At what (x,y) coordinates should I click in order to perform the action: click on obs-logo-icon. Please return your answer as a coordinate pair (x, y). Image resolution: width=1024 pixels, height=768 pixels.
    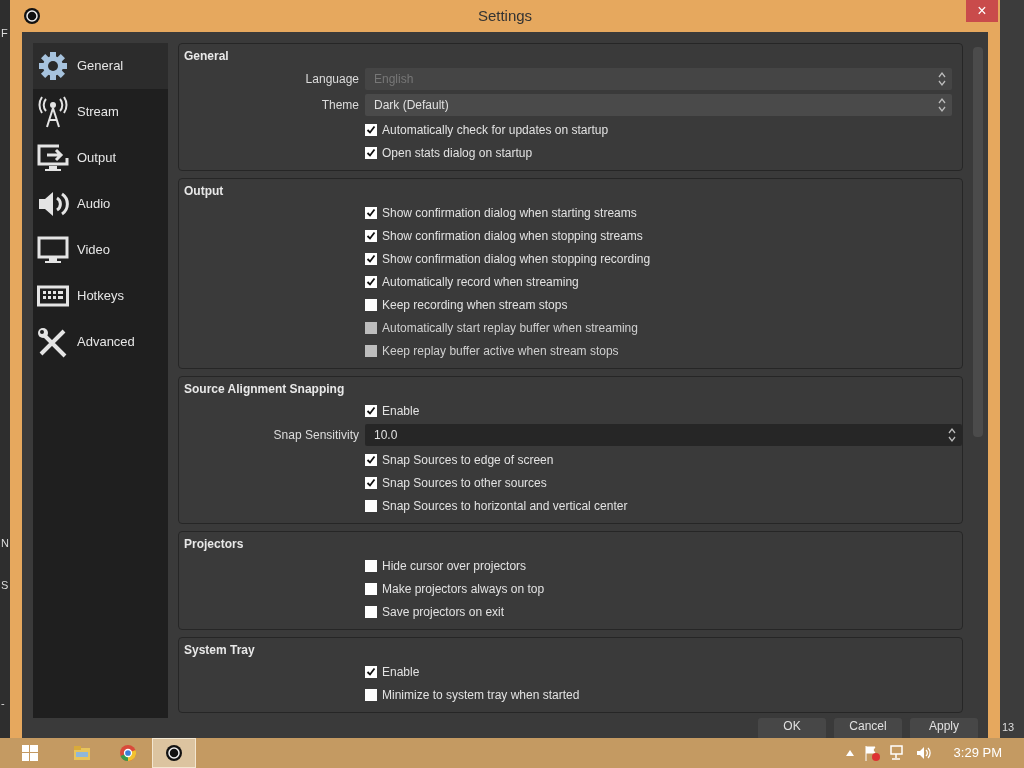
    Looking at the image, I should click on (32, 16).